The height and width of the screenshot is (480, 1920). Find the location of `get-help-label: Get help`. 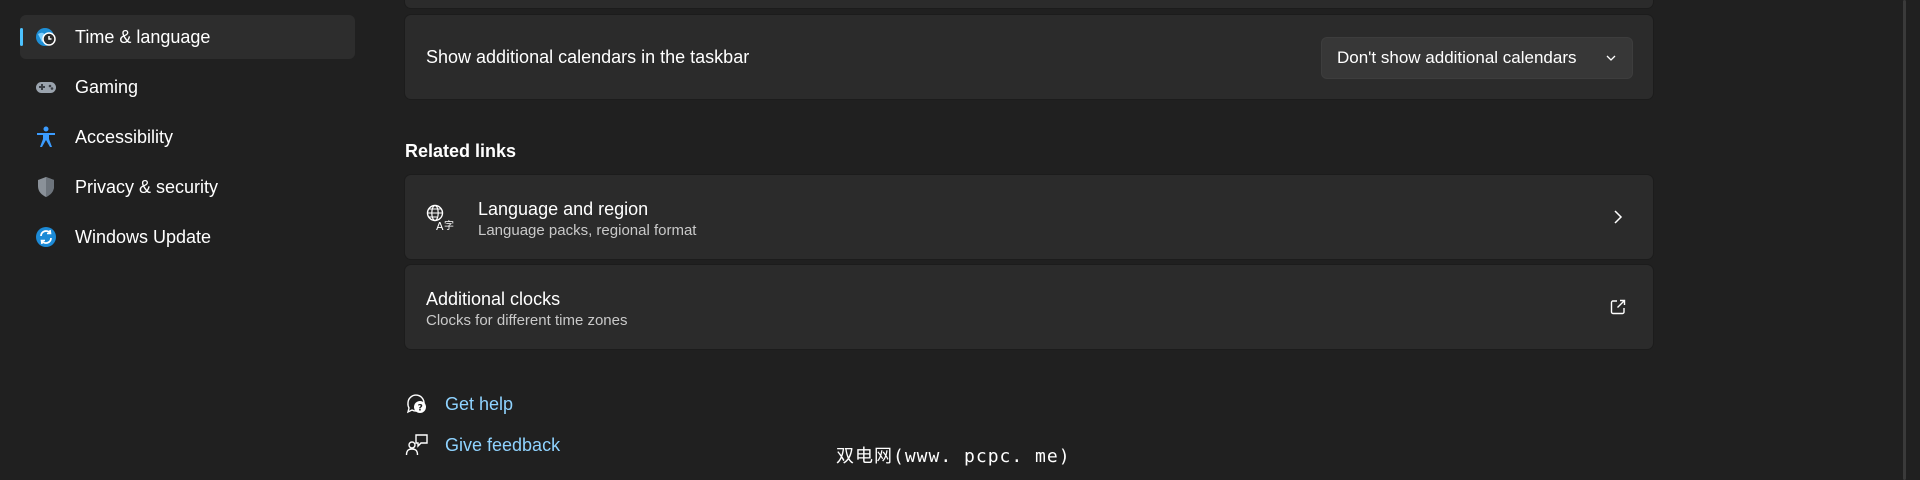

get-help-label: Get help is located at coordinates (479, 404).